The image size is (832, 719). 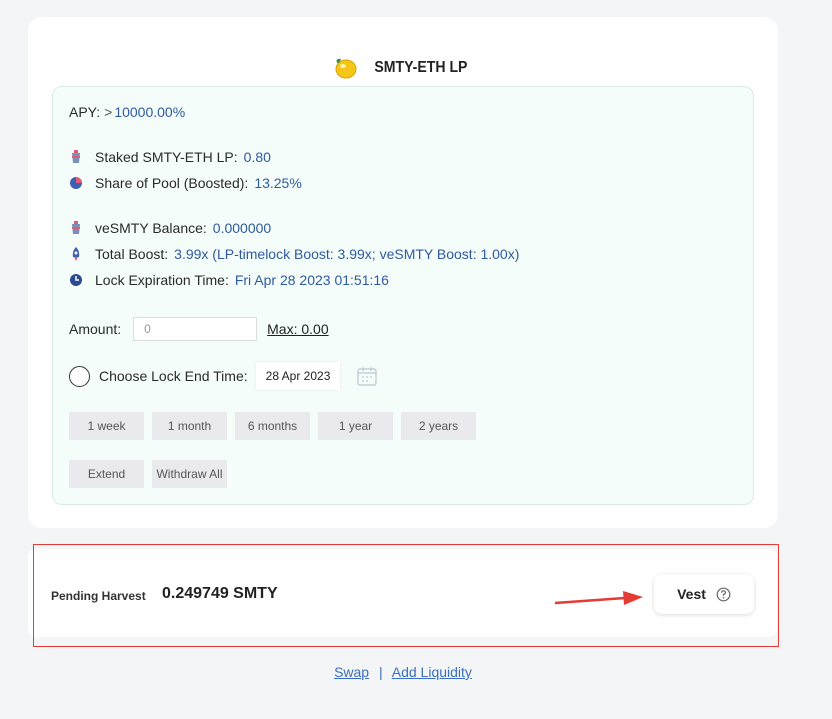 I want to click on pool-header: SMTY-ETH LP, so click(x=403, y=68).